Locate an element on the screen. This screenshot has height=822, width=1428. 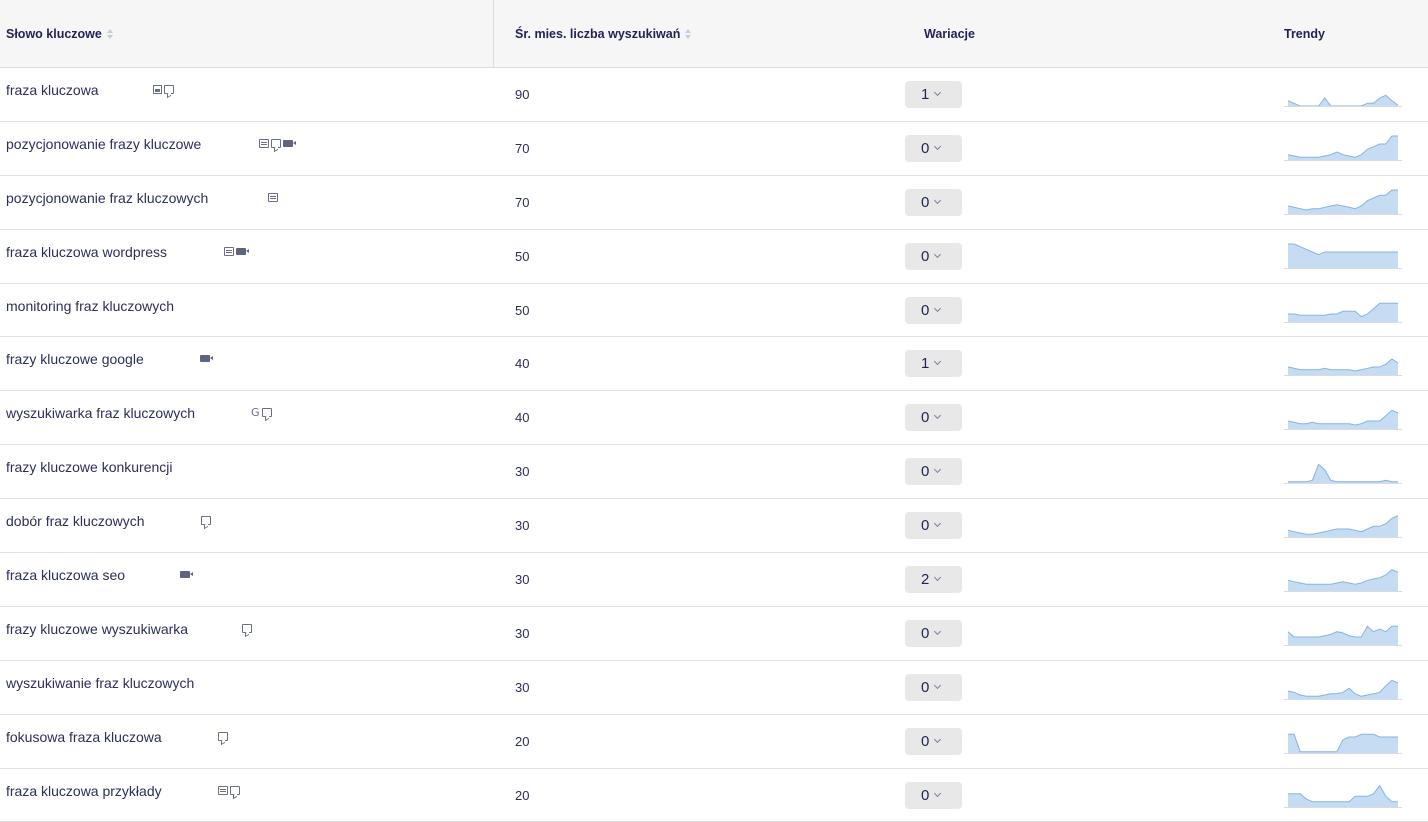
keyword-cell: dobór fraz kluczowych is located at coordinates (75, 521).